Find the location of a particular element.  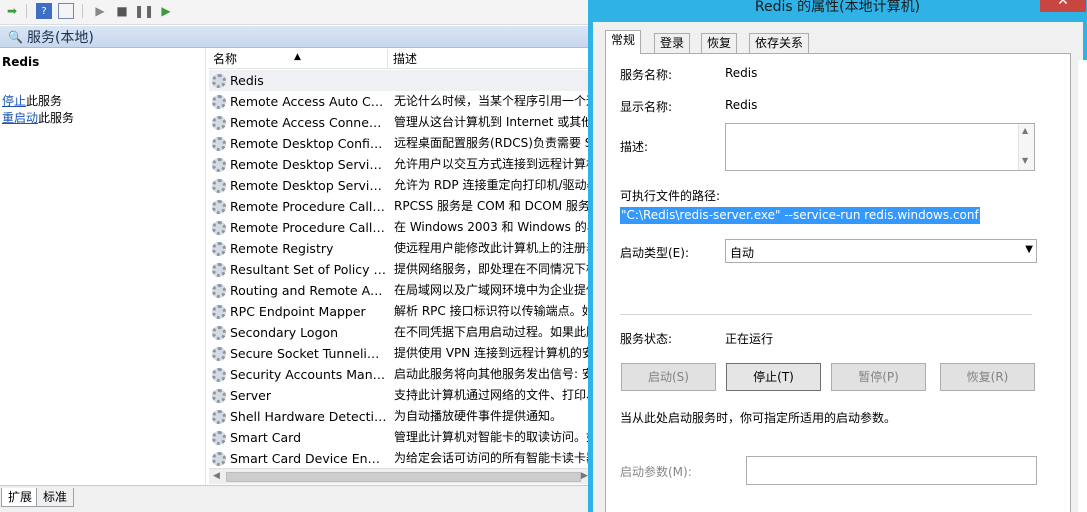

service-description-cell: 支持此计算机通过网络的文件、打印、和 is located at coordinates (492, 395).